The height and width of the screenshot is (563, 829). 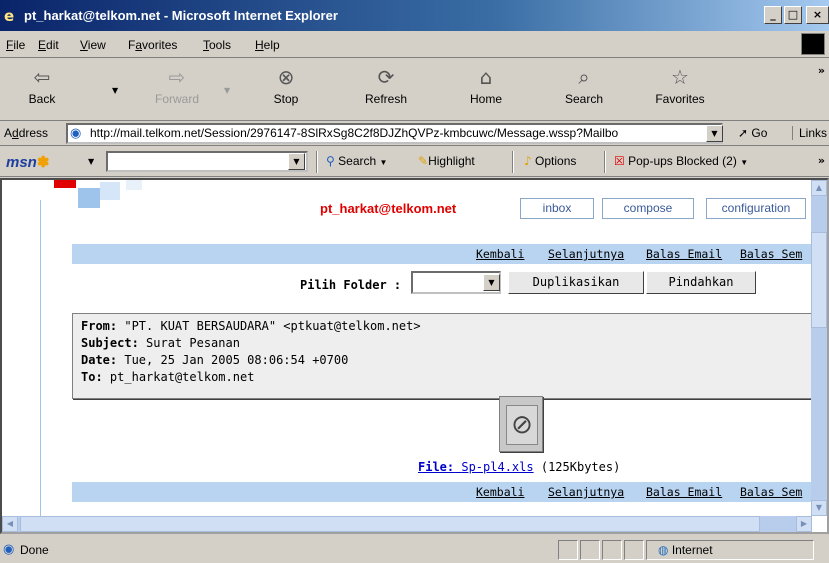 What do you see at coordinates (115, 90) in the screenshot?
I see `back-dropdown: ▼` at bounding box center [115, 90].